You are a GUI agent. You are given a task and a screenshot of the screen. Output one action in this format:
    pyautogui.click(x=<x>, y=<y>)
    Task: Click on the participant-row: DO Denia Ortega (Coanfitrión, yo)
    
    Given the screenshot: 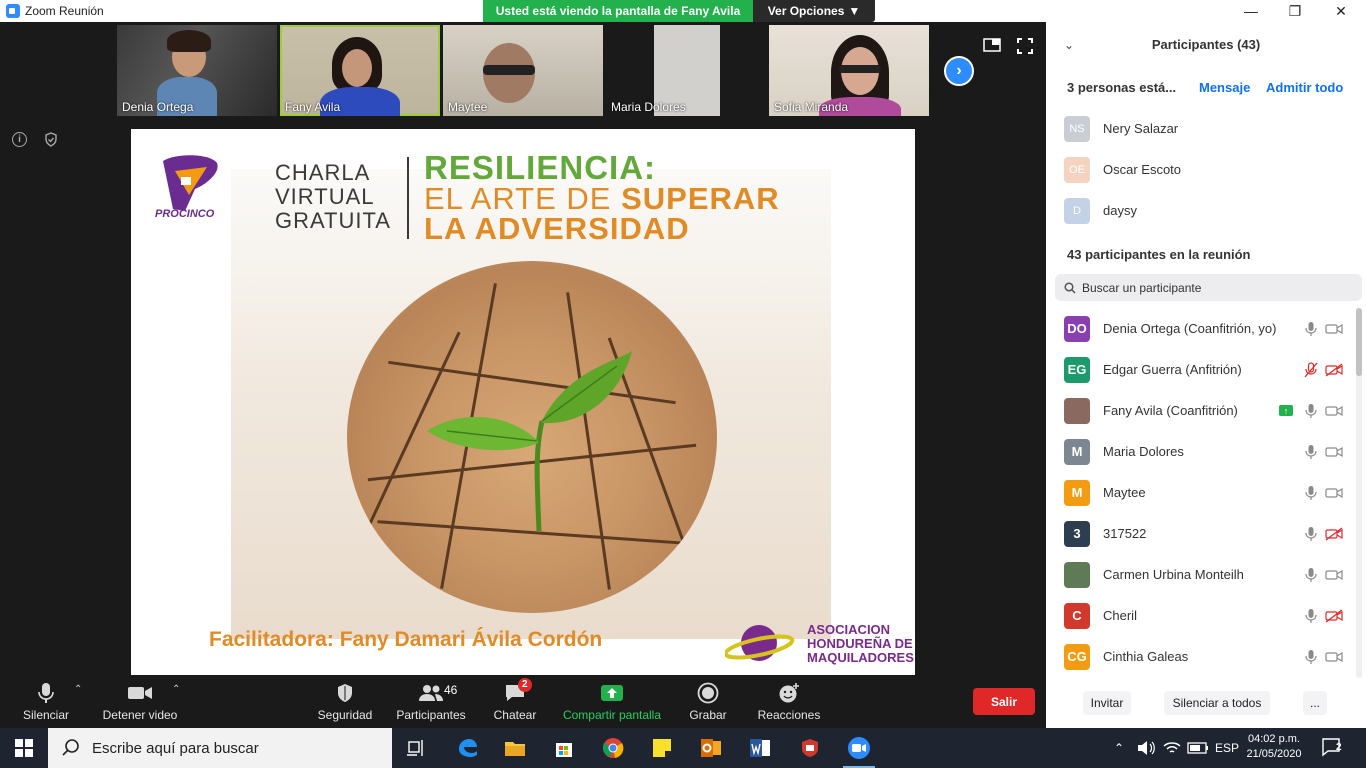 What is the action you would take?
    pyautogui.click(x=1206, y=328)
    